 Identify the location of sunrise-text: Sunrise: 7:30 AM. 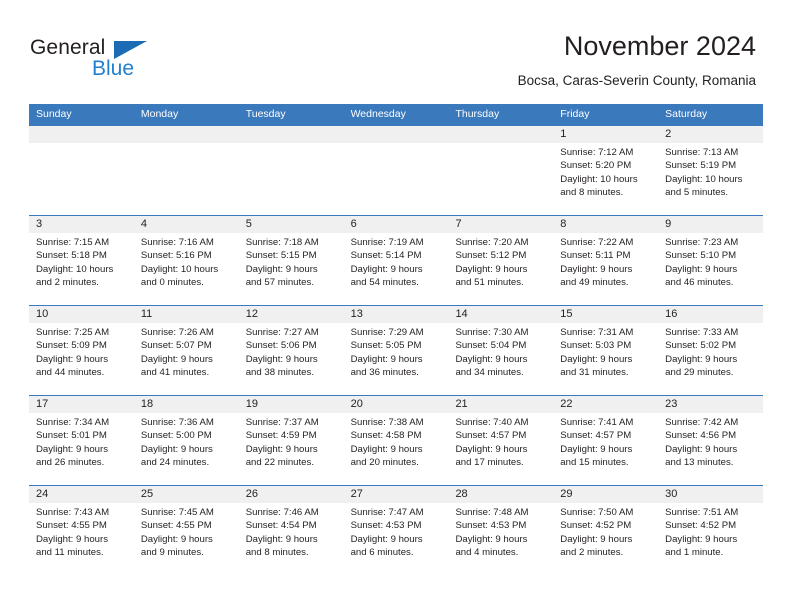
(492, 332).